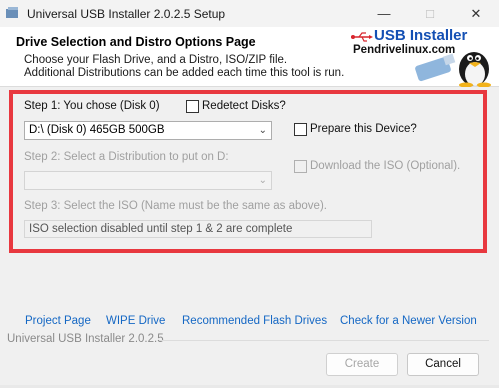 The height and width of the screenshot is (388, 499). I want to click on cancel-button: Cancel, so click(443, 364).